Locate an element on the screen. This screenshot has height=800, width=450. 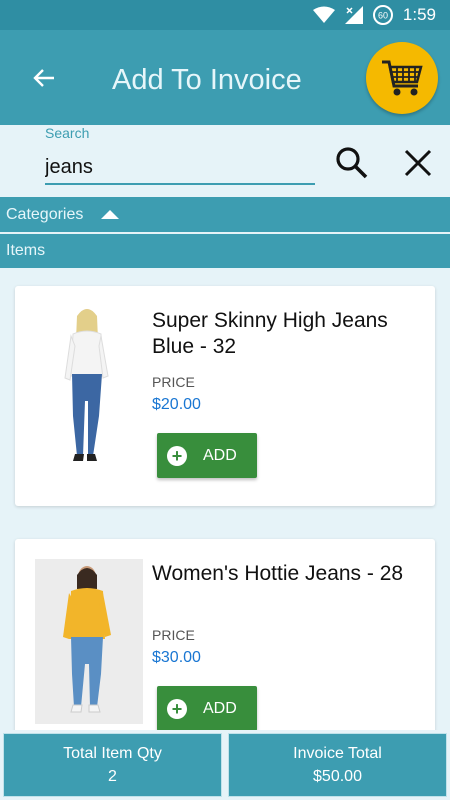
total-qty-panel: Total Item Qty 2 is located at coordinates (112, 765).